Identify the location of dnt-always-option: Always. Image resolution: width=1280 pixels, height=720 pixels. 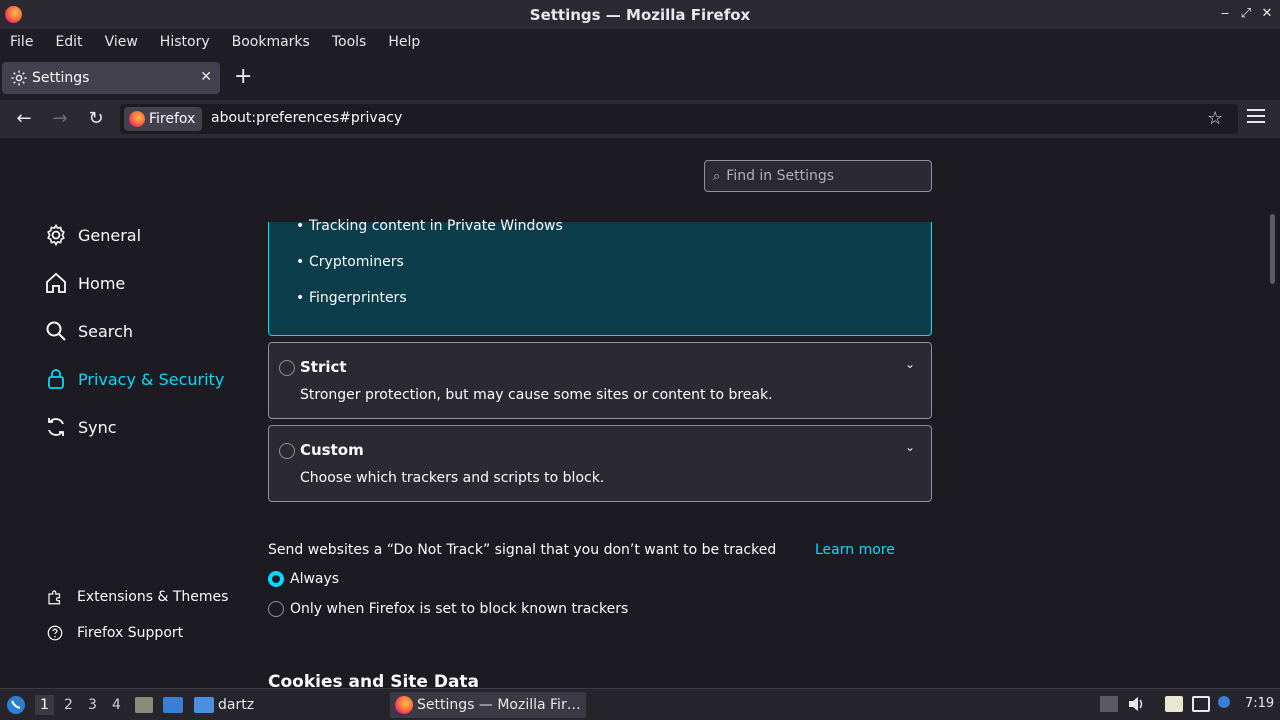
(303, 579).